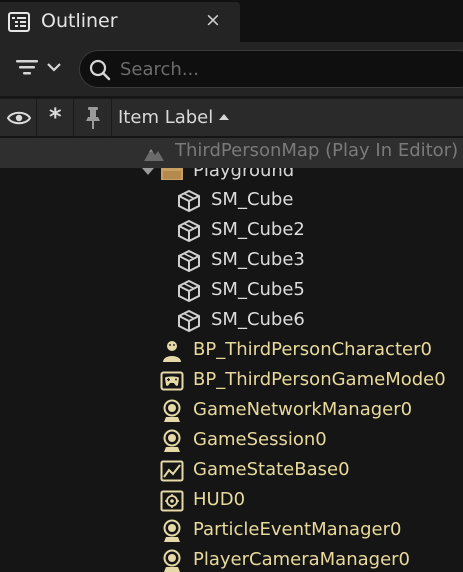 The image size is (463, 572). I want to click on list-item: GameSession0, so click(231, 441).